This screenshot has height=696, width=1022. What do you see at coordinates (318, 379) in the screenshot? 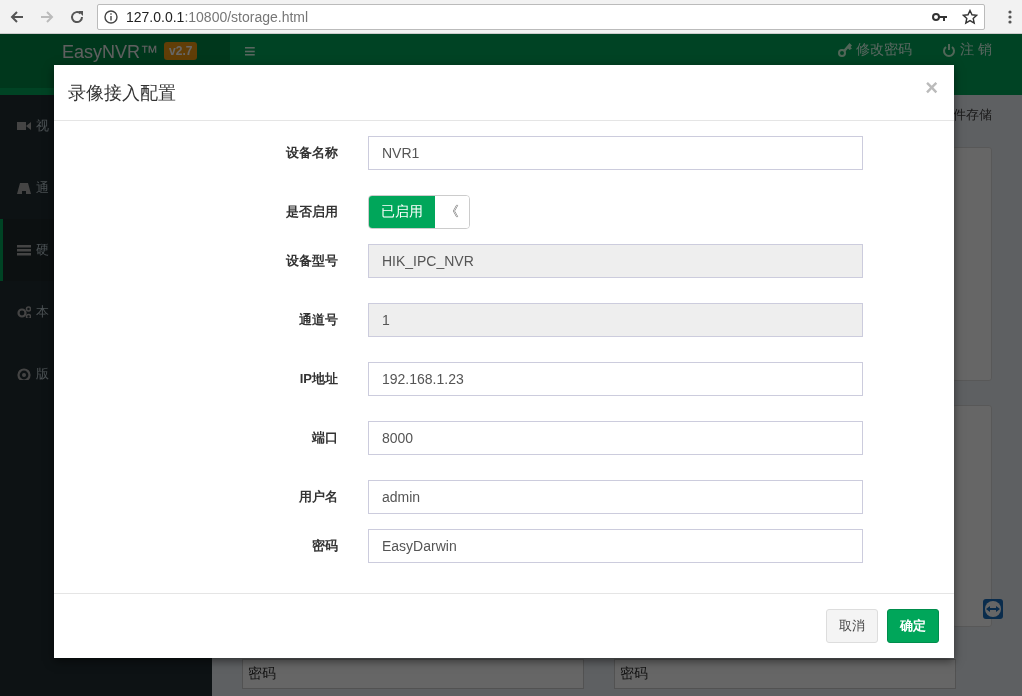
I see `field-label: IP地址` at bounding box center [318, 379].